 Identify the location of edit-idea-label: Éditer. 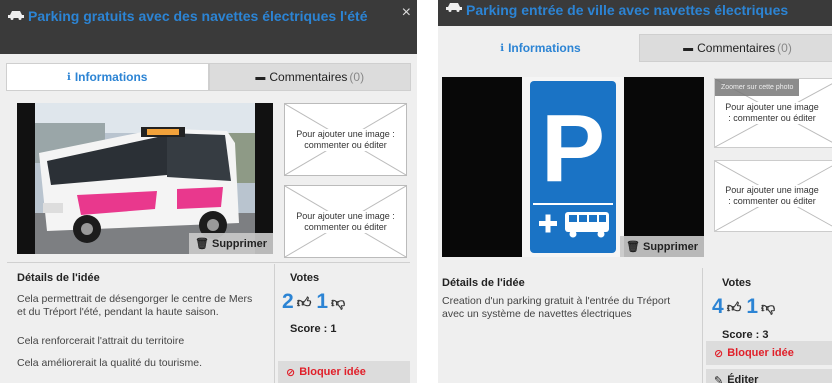
(743, 378).